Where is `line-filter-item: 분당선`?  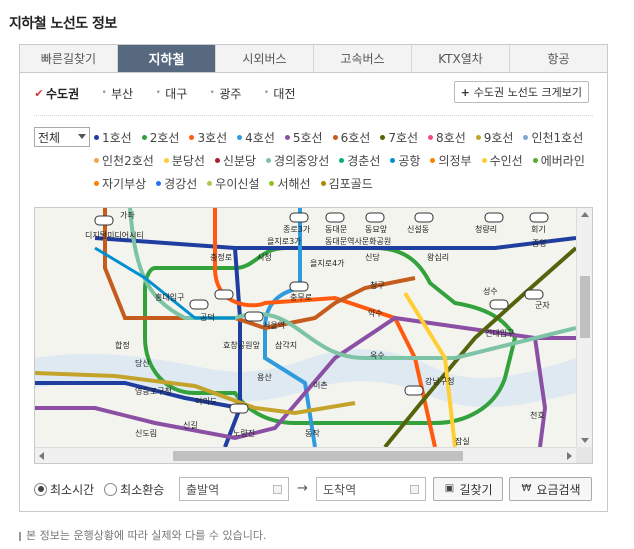 line-filter-item: 분당선 is located at coordinates (184, 160).